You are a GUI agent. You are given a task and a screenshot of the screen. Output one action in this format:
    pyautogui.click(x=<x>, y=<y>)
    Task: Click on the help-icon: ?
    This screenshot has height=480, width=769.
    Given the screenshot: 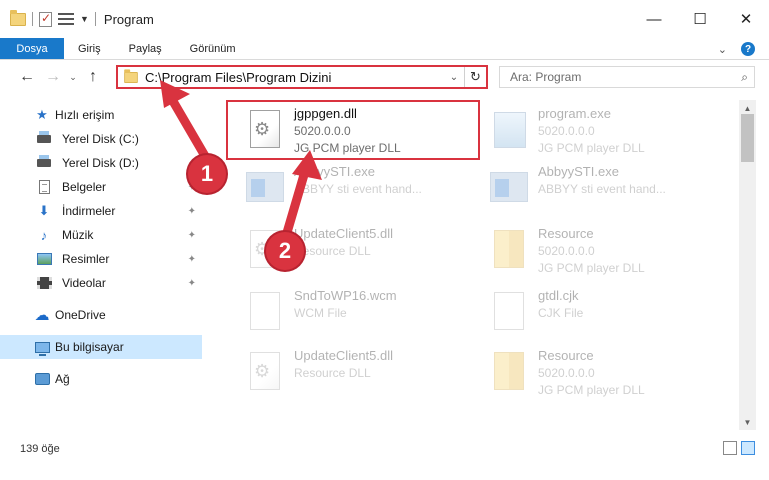 What is the action you would take?
    pyautogui.click(x=748, y=49)
    